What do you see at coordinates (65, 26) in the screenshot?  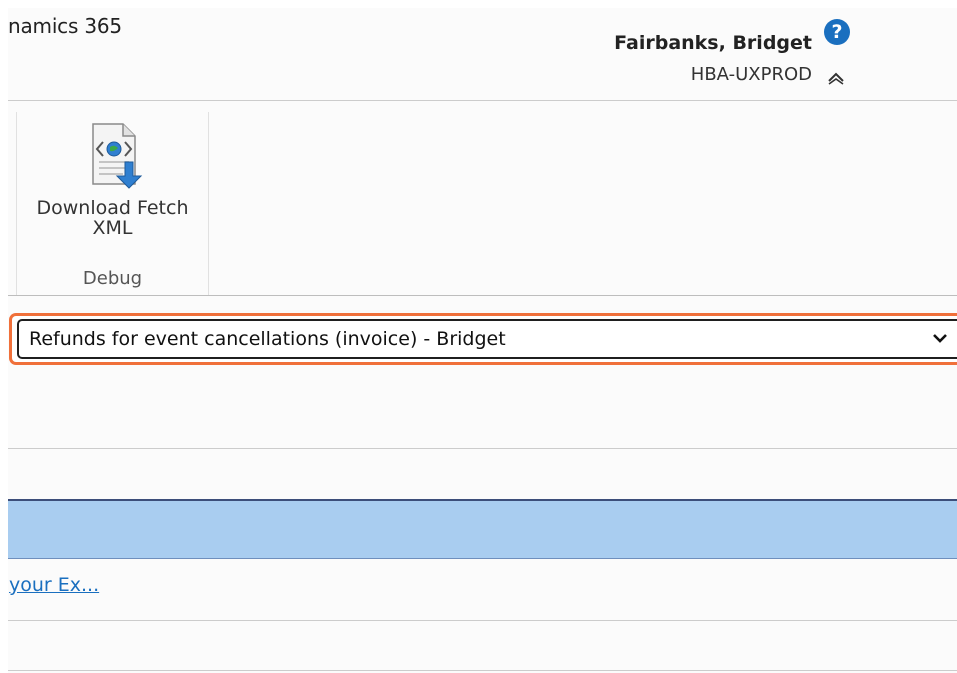 I see `app-title: namics 365` at bounding box center [65, 26].